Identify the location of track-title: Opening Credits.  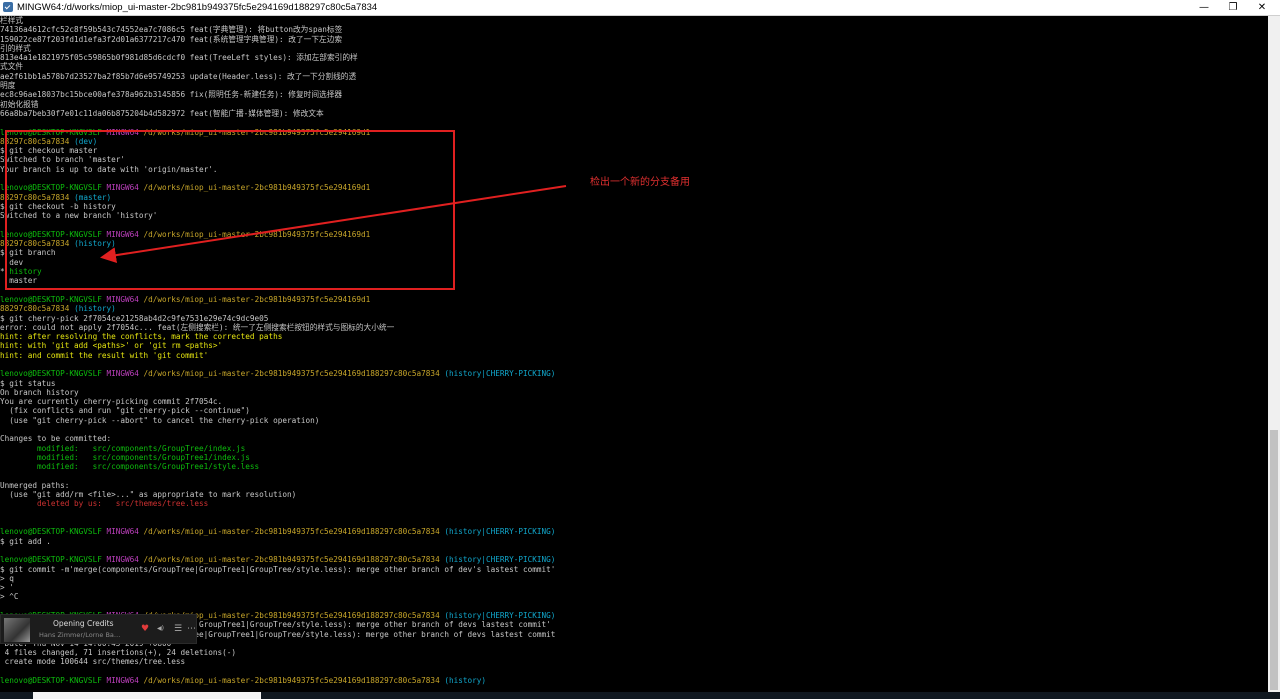
(83, 623).